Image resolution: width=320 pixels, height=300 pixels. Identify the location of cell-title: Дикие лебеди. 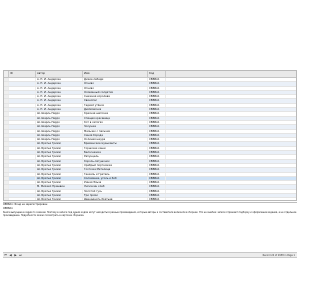
(115, 80).